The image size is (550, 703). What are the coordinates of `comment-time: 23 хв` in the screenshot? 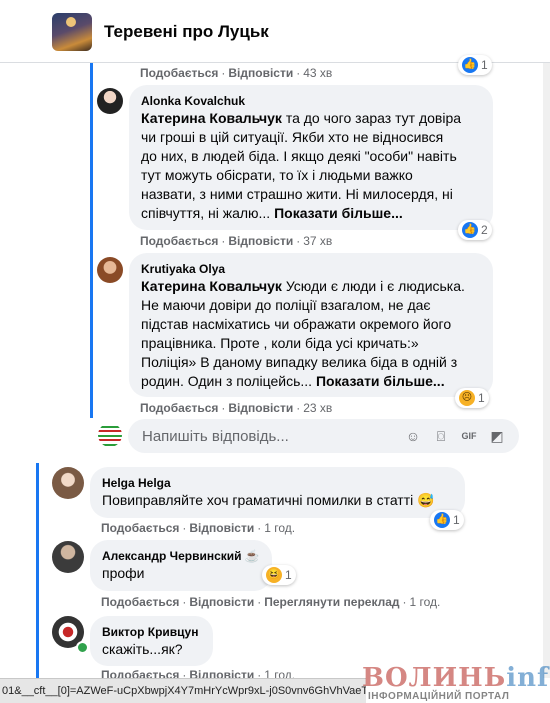 It's located at (317, 408).